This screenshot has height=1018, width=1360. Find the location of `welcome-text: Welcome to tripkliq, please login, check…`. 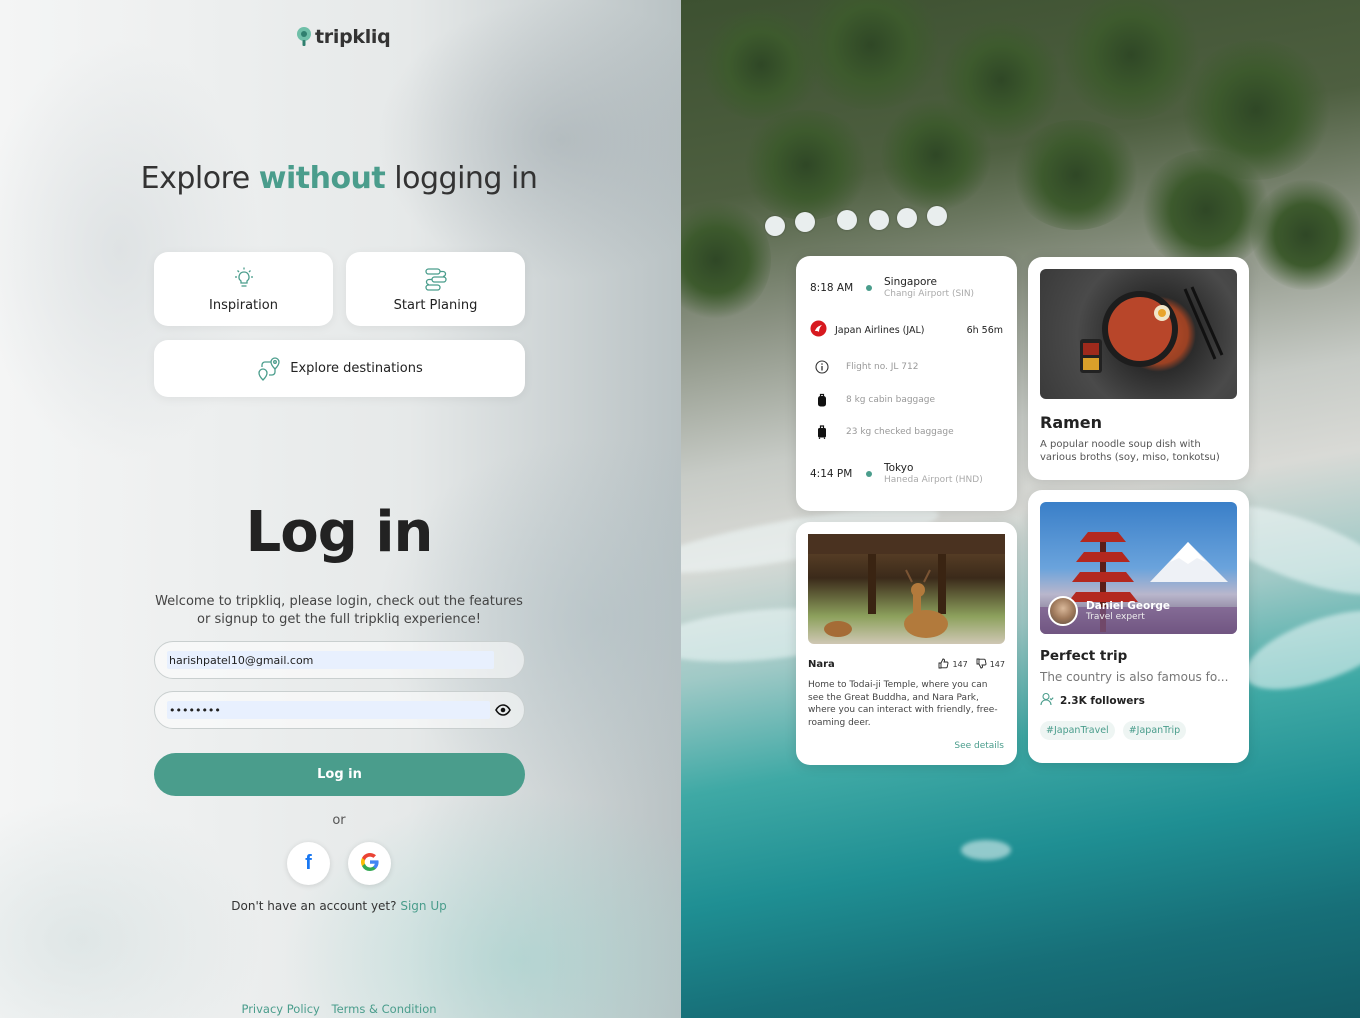

welcome-text: Welcome to tripkliq, please login, check… is located at coordinates (339, 610).